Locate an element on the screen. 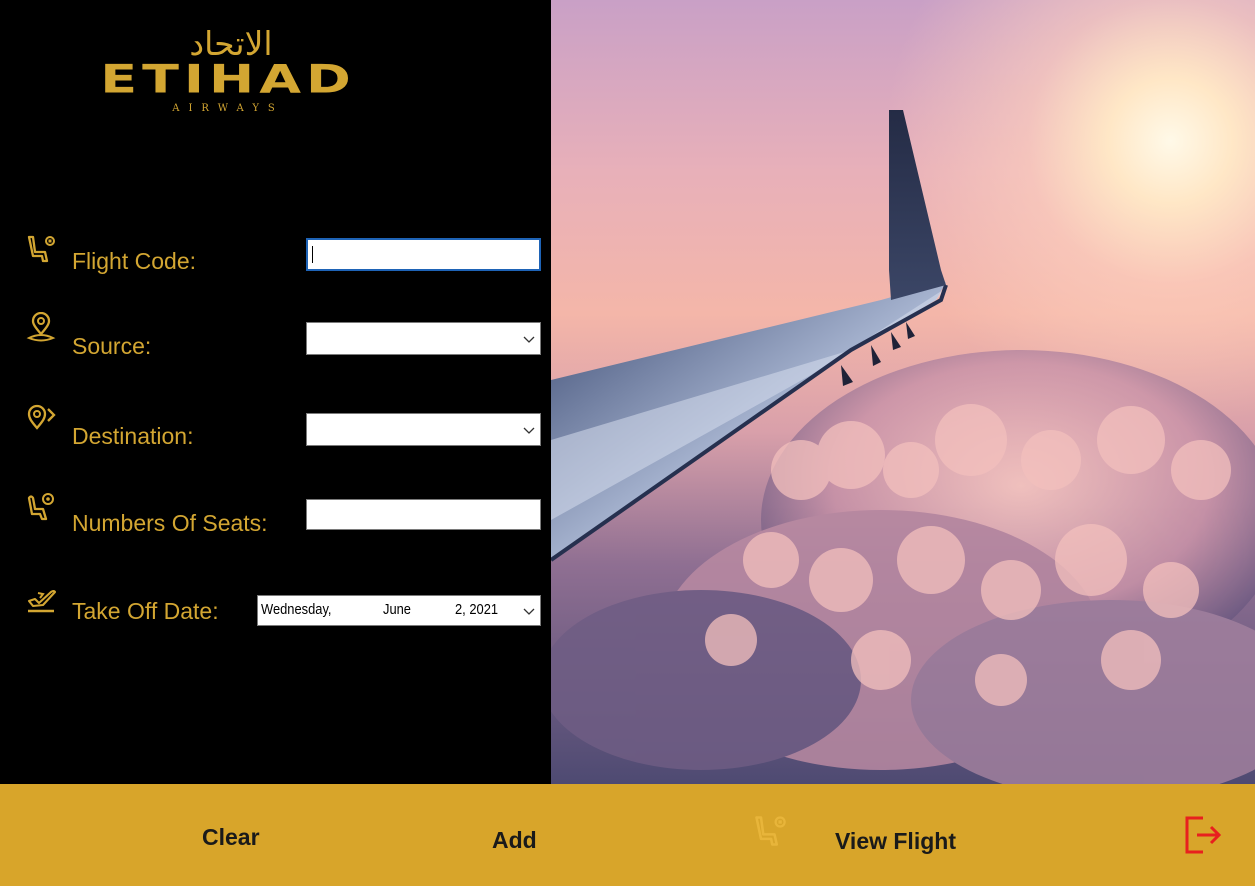 This screenshot has height=886, width=1255. logo-main: ETIHAD is located at coordinates (228, 79).